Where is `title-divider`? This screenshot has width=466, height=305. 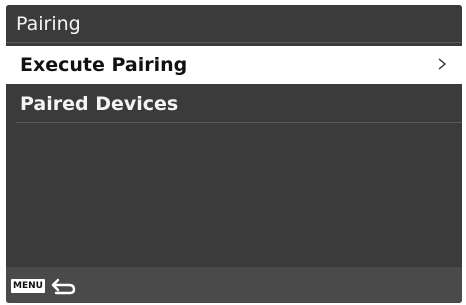 title-divider is located at coordinates (234, 42).